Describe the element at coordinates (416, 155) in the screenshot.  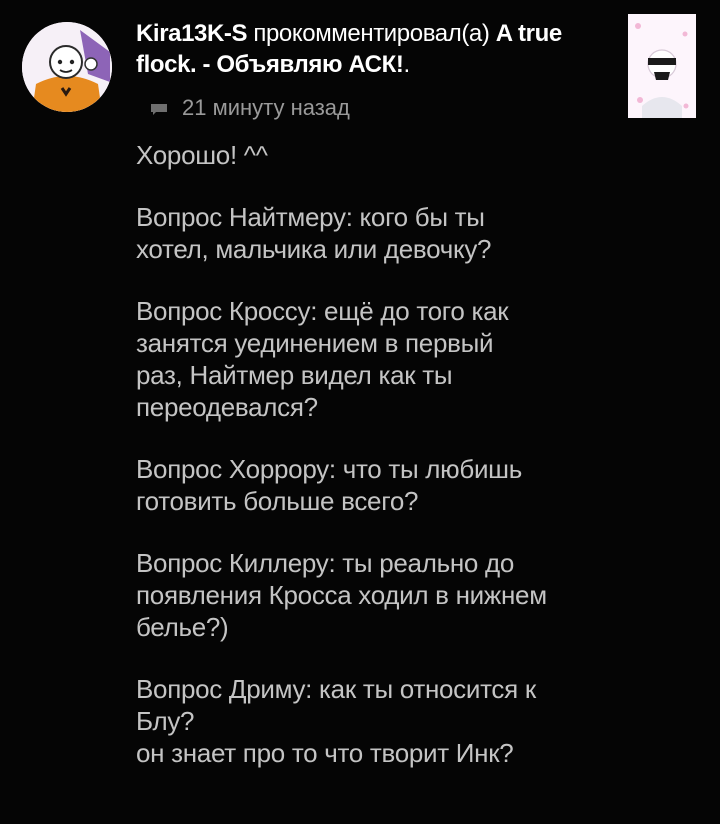
I see `comment-paragraph: Хорошо! ^^` at that location.